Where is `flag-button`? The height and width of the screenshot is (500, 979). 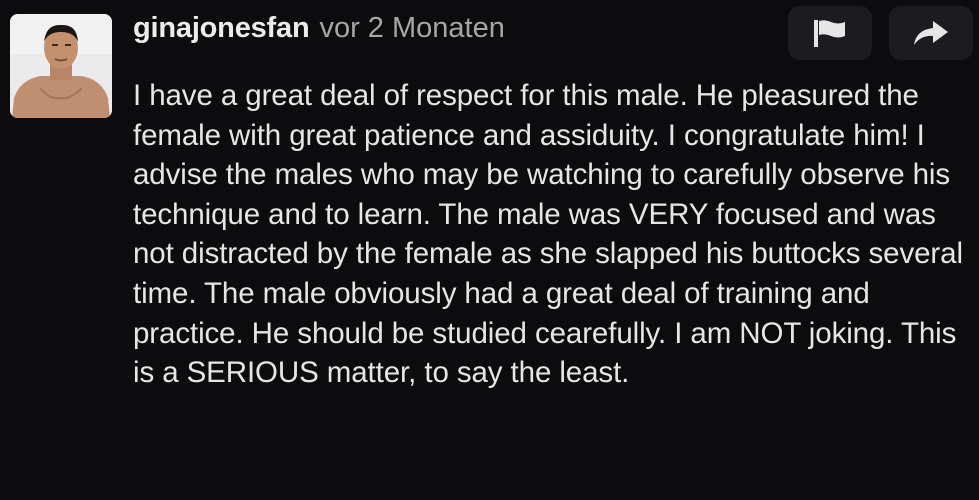
flag-button is located at coordinates (830, 33).